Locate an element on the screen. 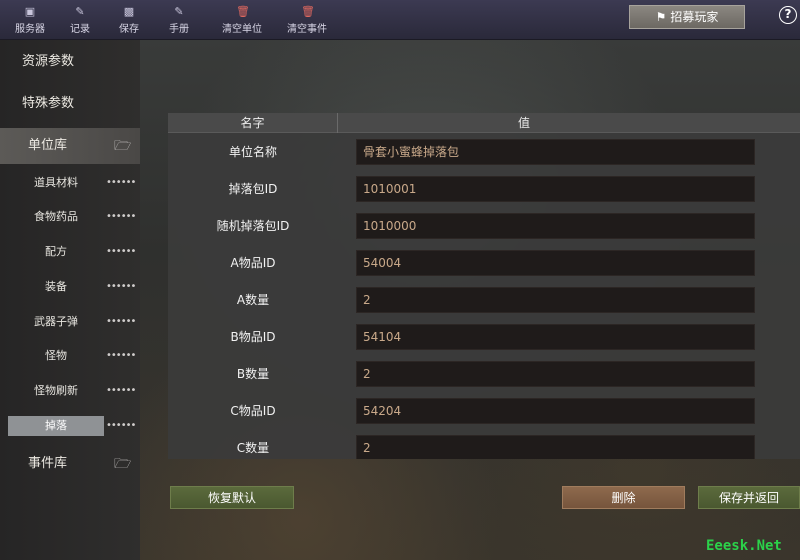  row-key: A数量 is located at coordinates (253, 300).